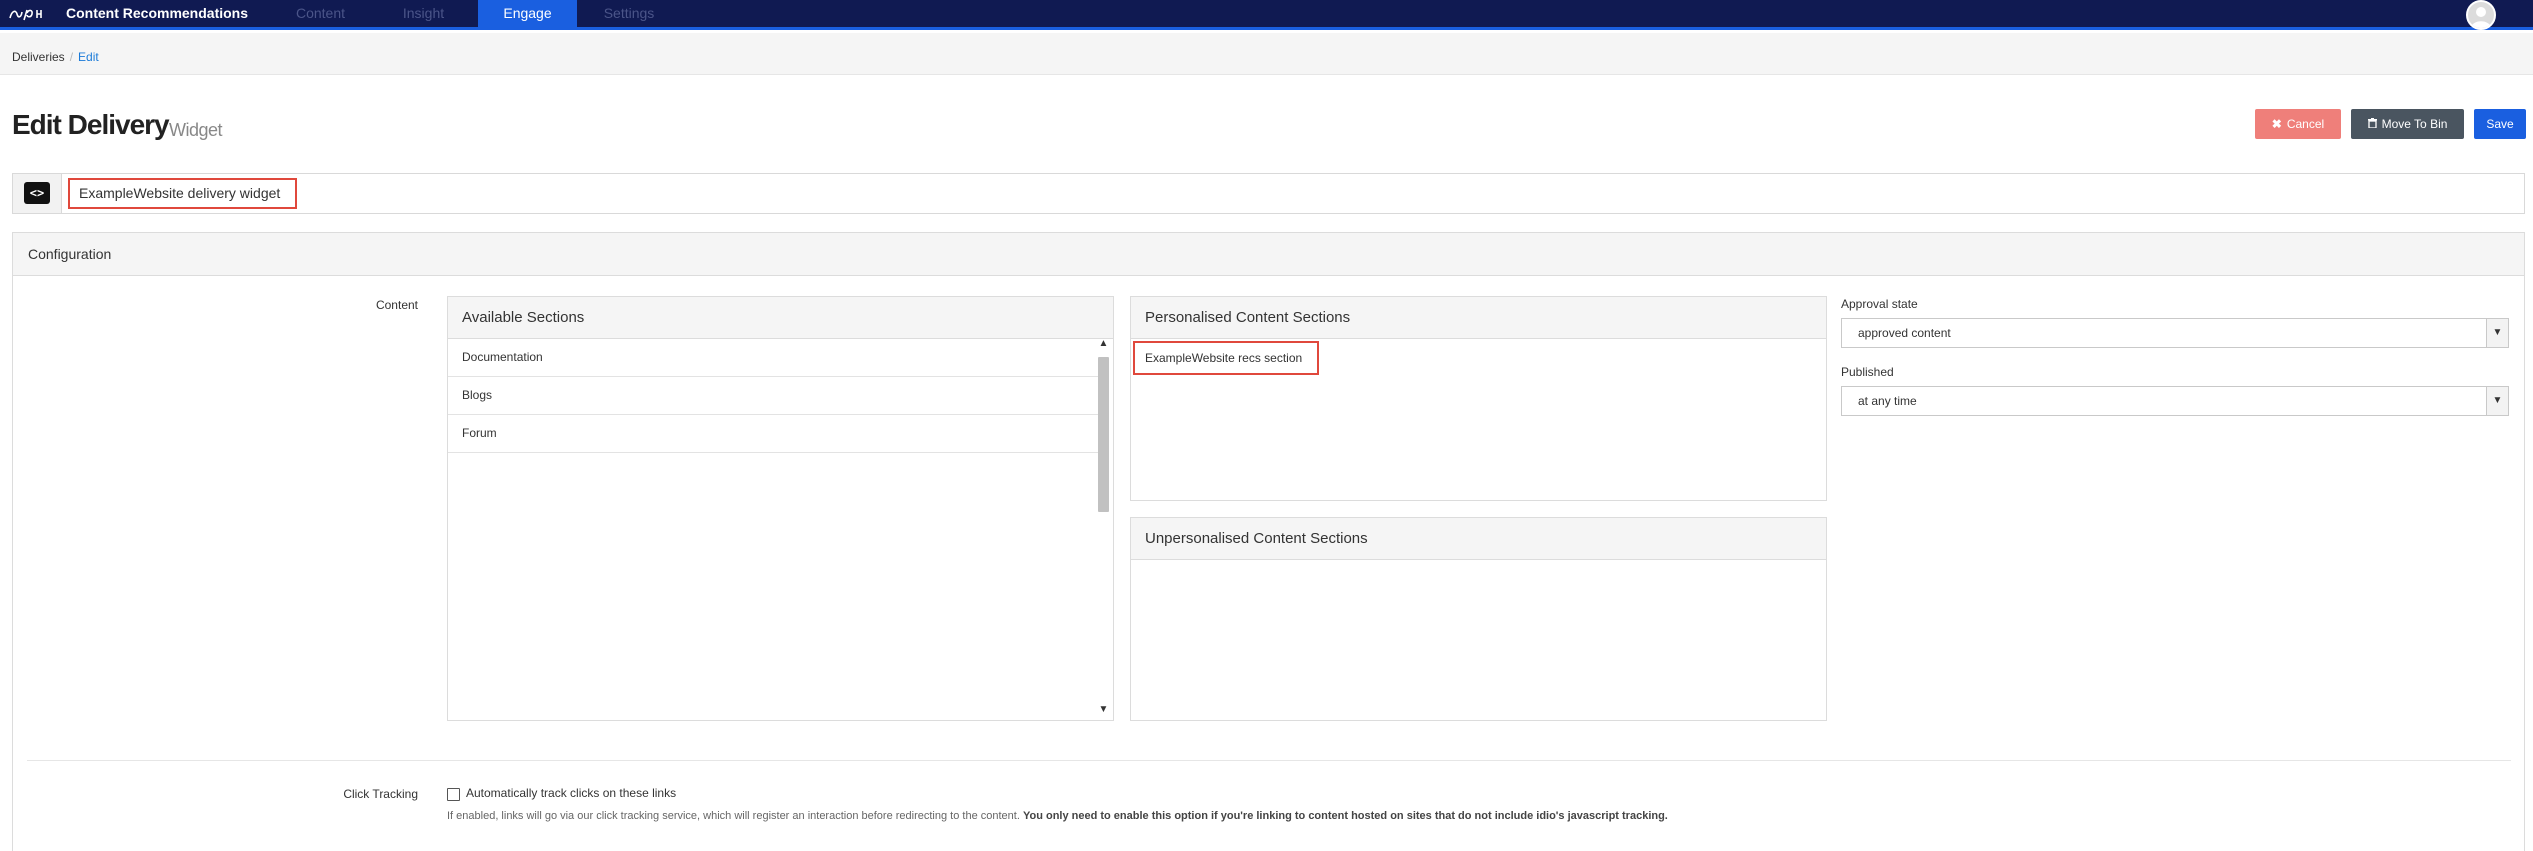 The image size is (2533, 851). I want to click on code-icon: <>, so click(37, 193).